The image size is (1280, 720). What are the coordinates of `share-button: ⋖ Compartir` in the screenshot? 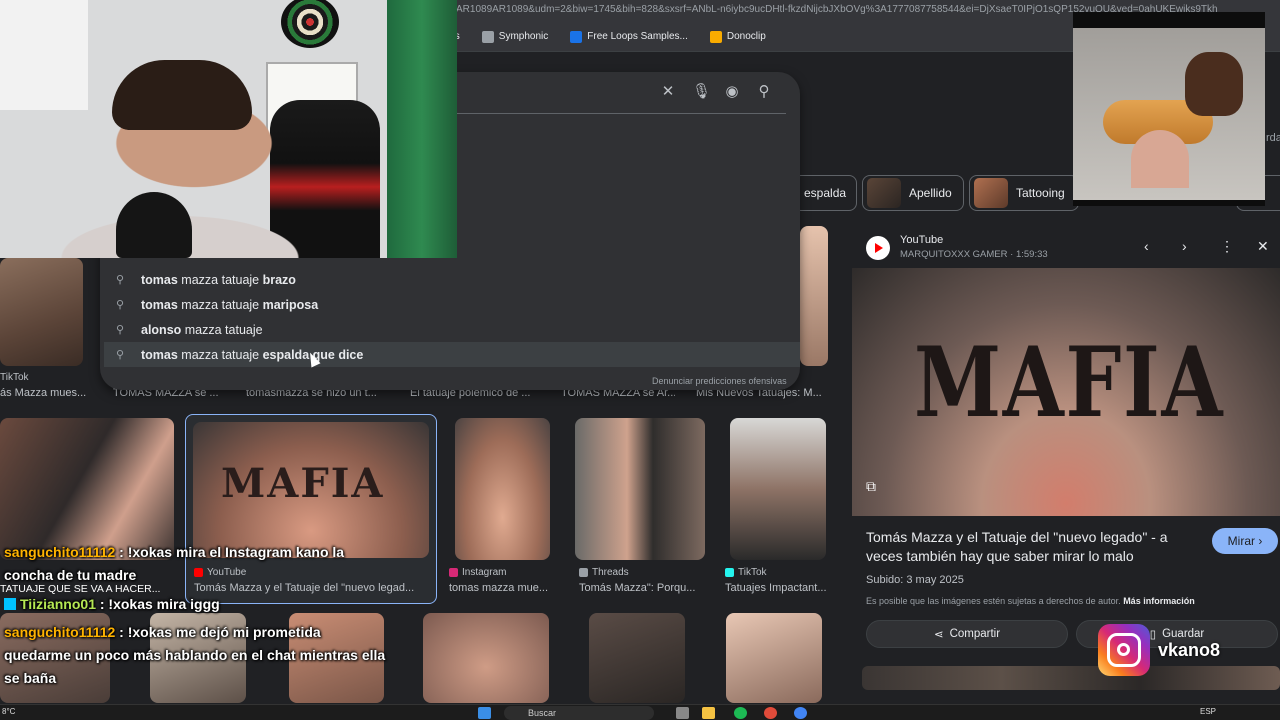 It's located at (967, 634).